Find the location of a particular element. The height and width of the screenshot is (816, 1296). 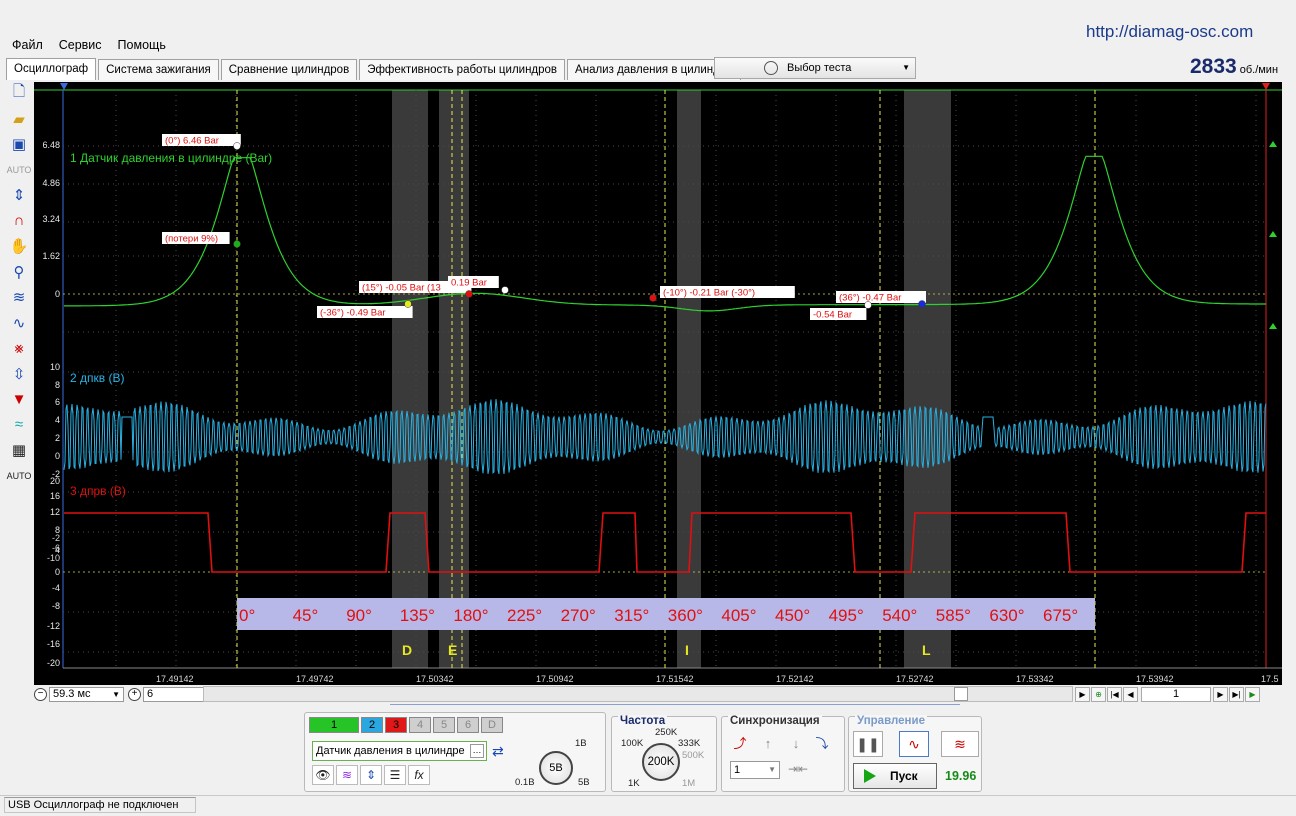

sync-channel-select: 1 ▼ is located at coordinates (755, 770).